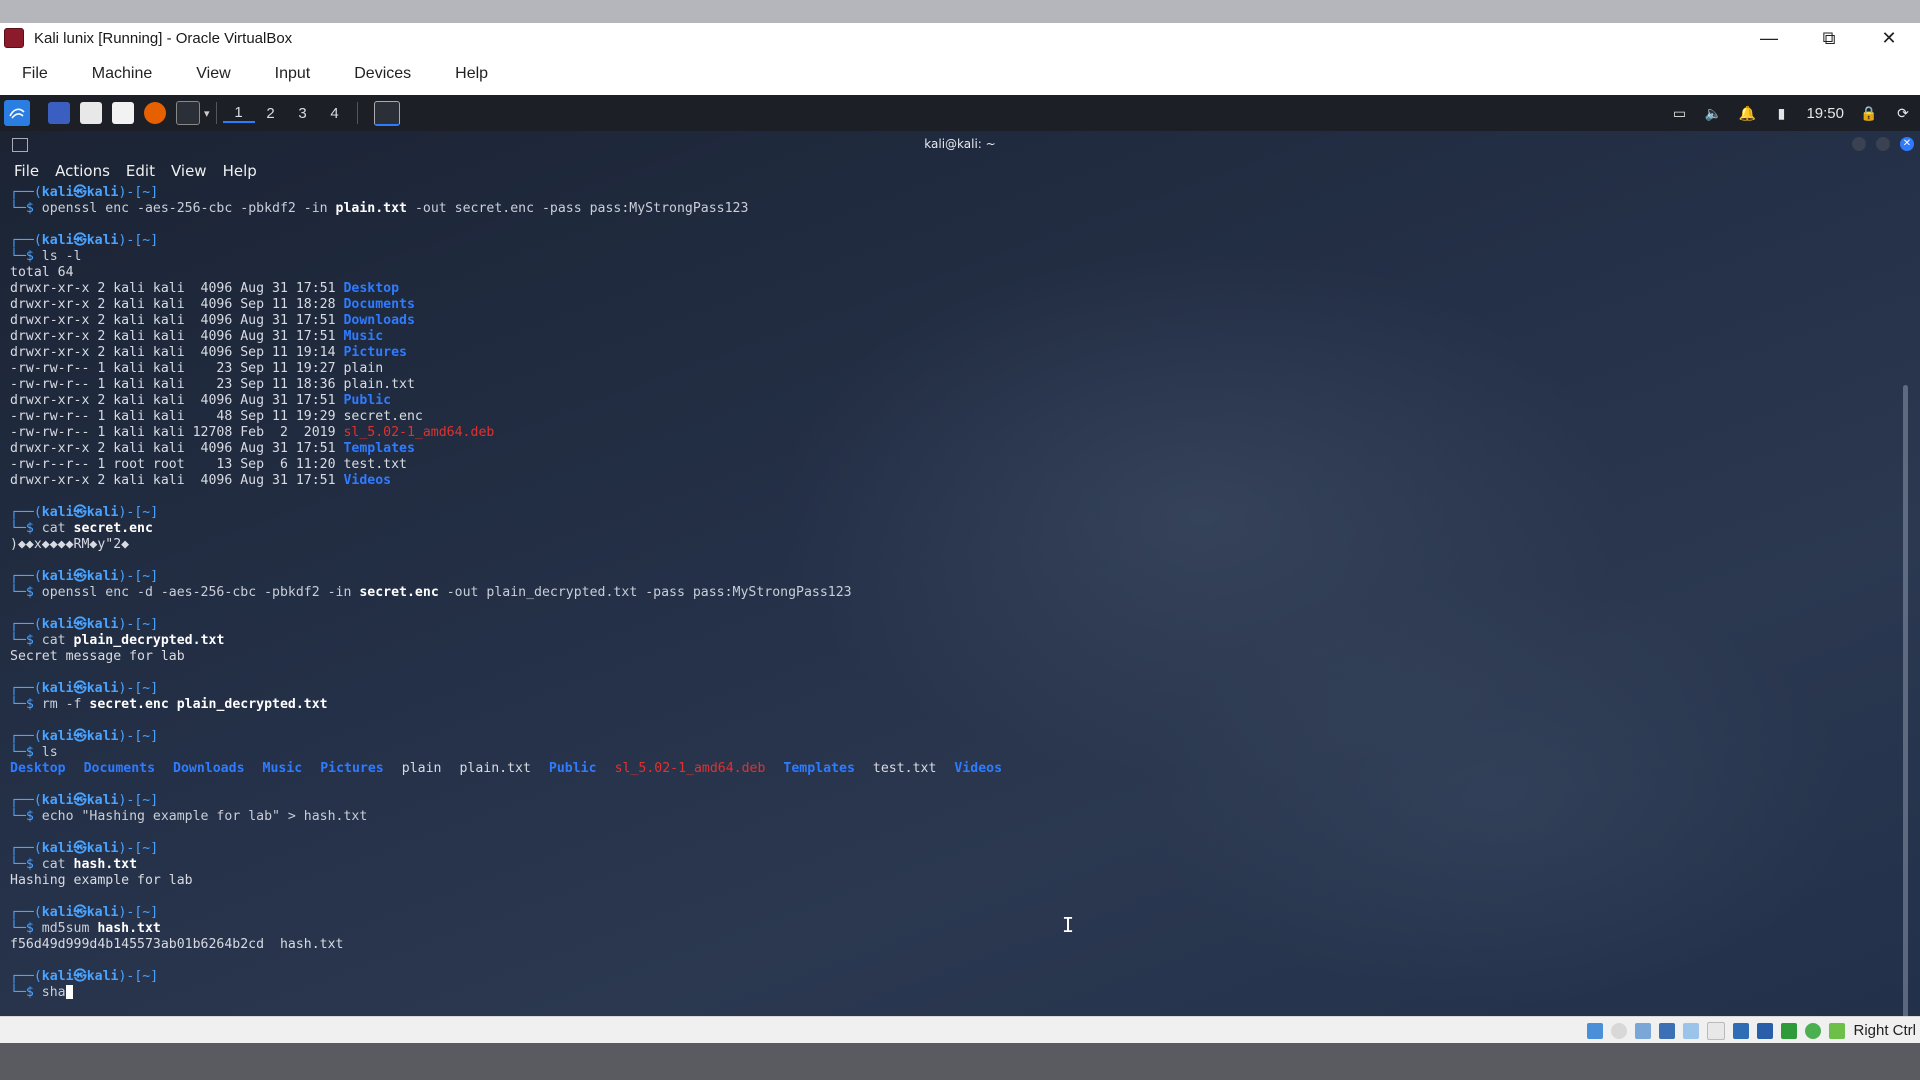 The height and width of the screenshot is (1080, 1920). I want to click on logout-icon: ⟳, so click(1903, 113).